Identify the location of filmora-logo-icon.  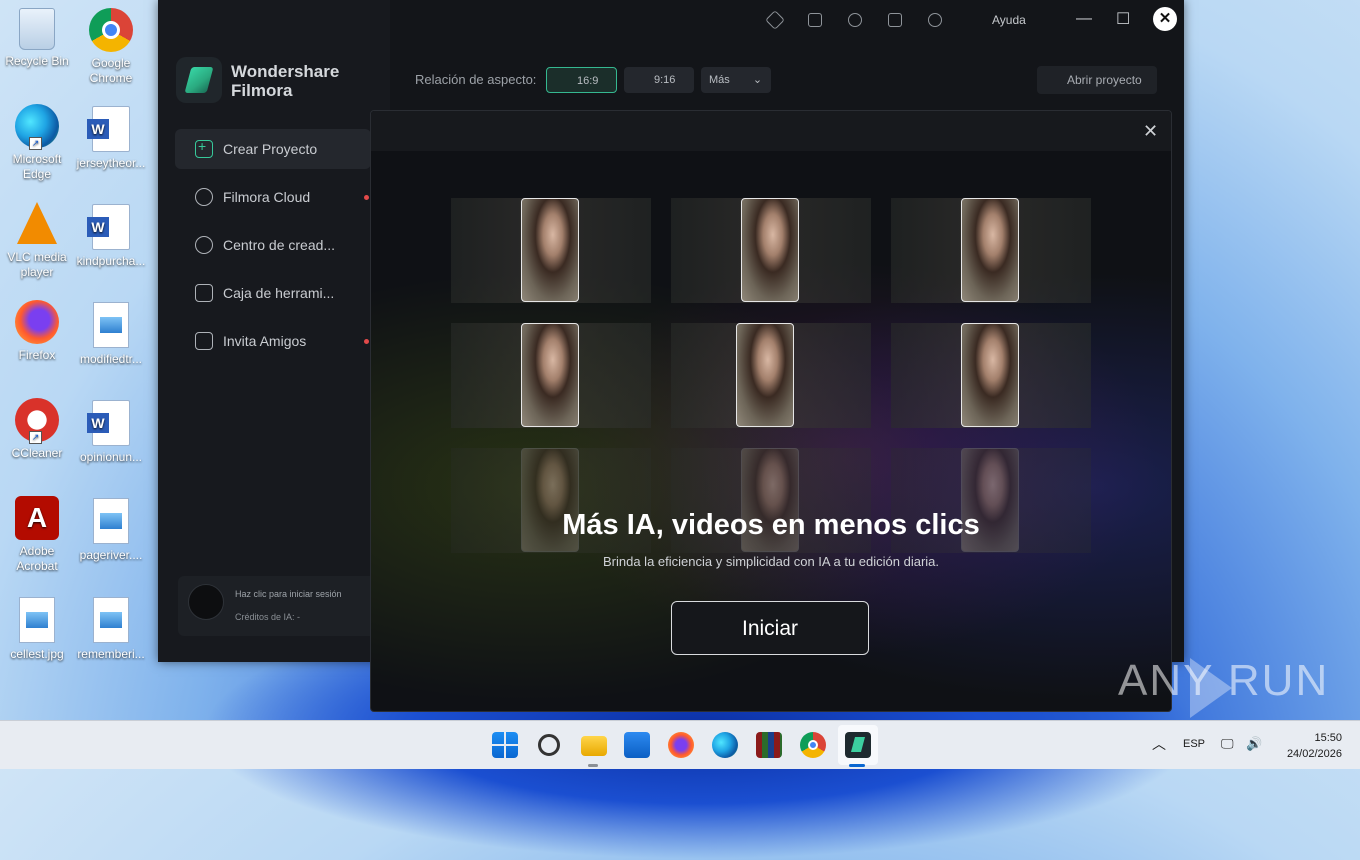
(199, 80).